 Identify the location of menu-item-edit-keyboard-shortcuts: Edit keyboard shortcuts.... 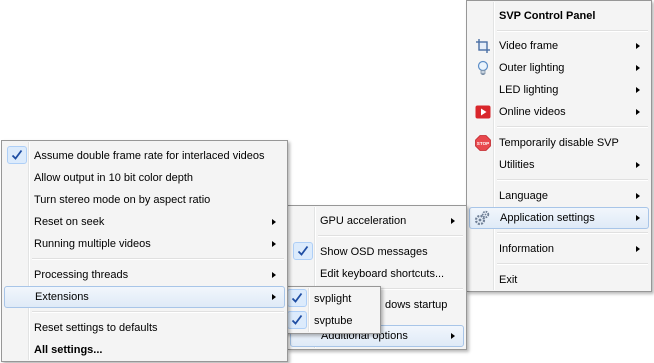
(377, 274).